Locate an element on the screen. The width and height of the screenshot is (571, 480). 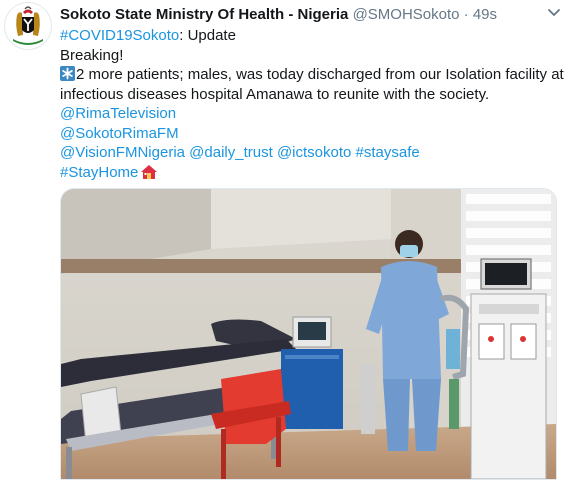
hashtag-staysafe: #staysafe is located at coordinates (388, 152).